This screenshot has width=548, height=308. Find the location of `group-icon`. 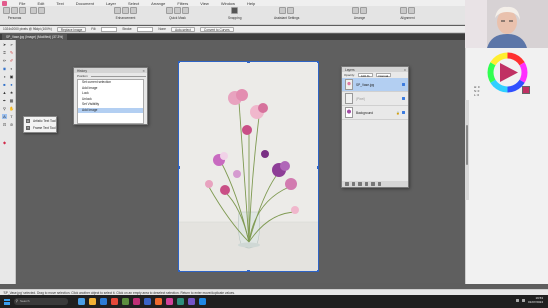

group-icon is located at coordinates (366, 184).